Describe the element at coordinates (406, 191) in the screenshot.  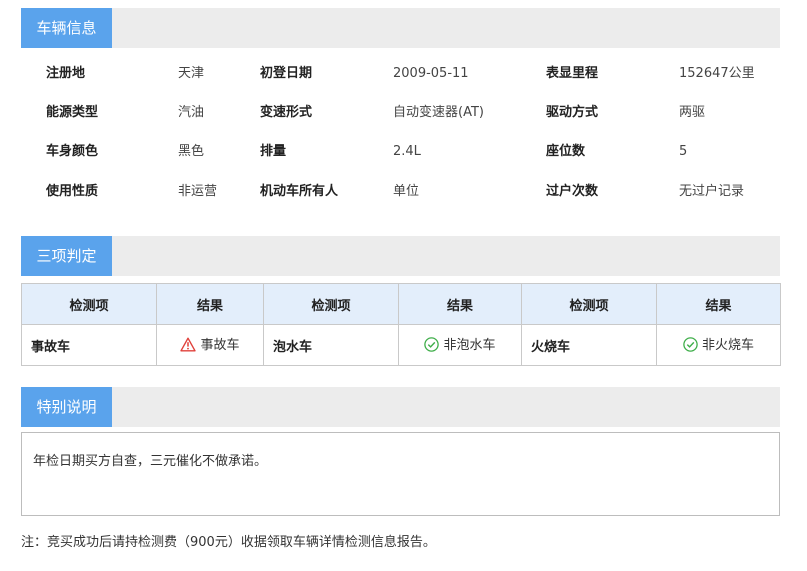
I see `info-value: 单位` at that location.